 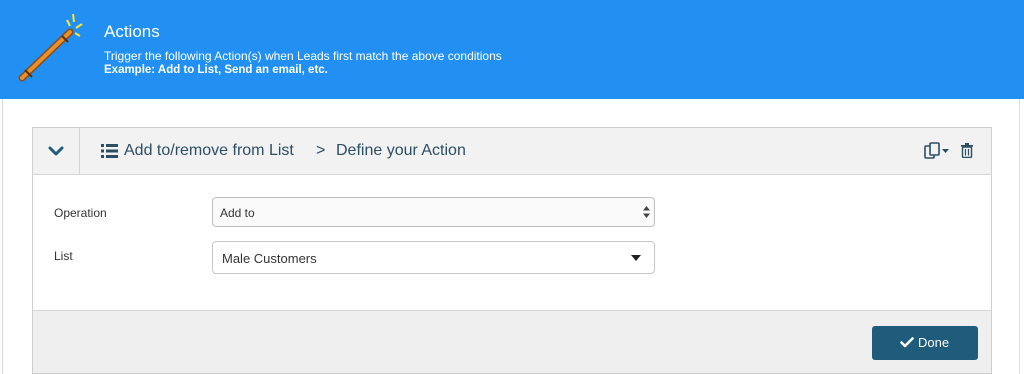 I want to click on magic-wand-icon, so click(x=50, y=47).